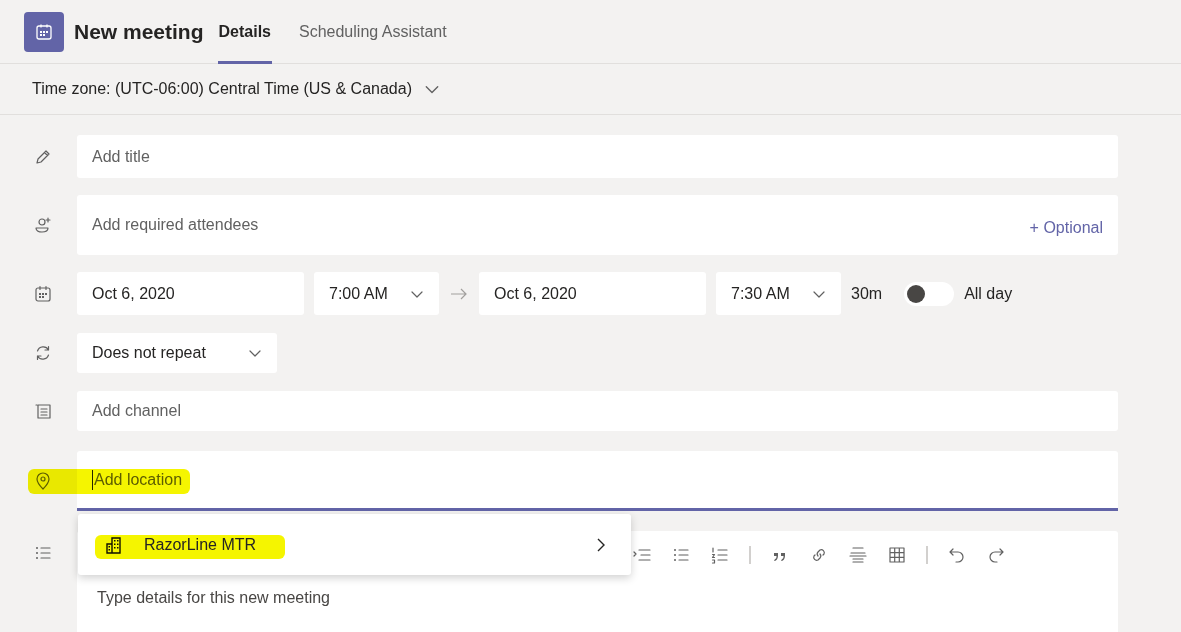 This screenshot has height=632, width=1181. Describe the element at coordinates (607, 598) in the screenshot. I see `details-placeholder: Type details for this new meeting` at that location.